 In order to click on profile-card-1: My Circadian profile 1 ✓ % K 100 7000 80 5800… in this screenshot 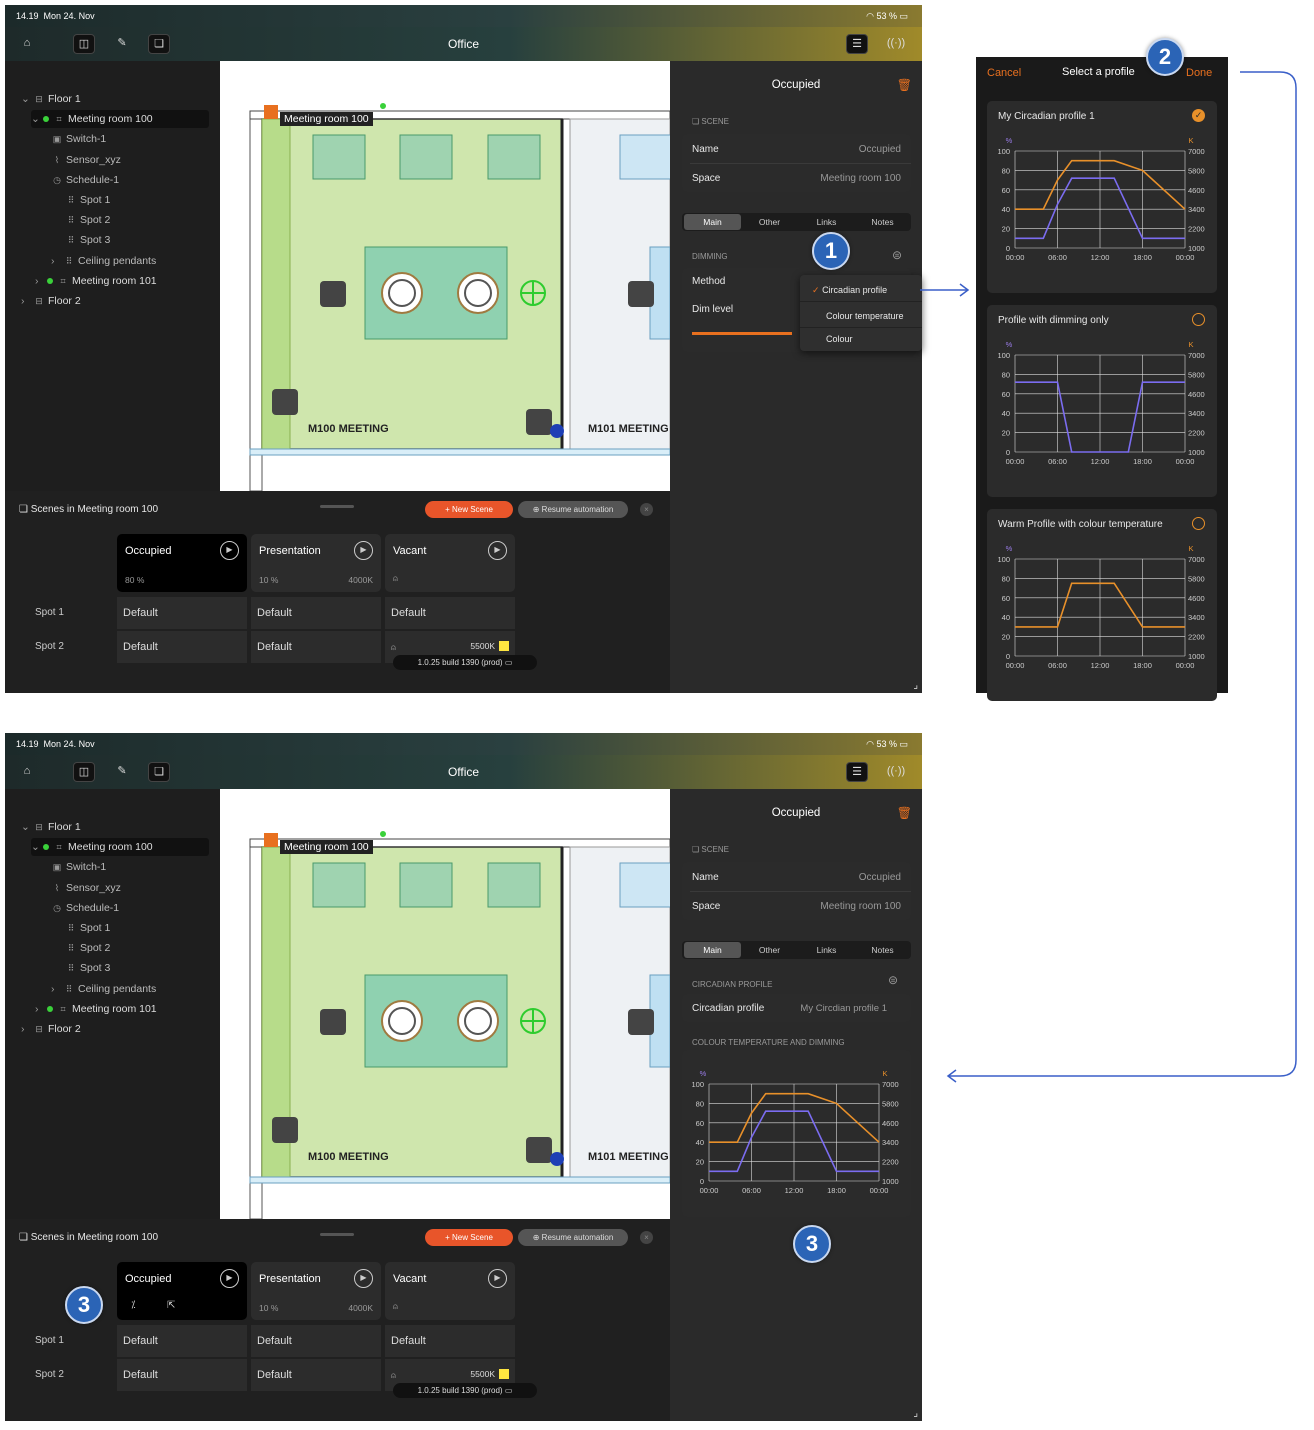, I will do `click(1102, 197)`.